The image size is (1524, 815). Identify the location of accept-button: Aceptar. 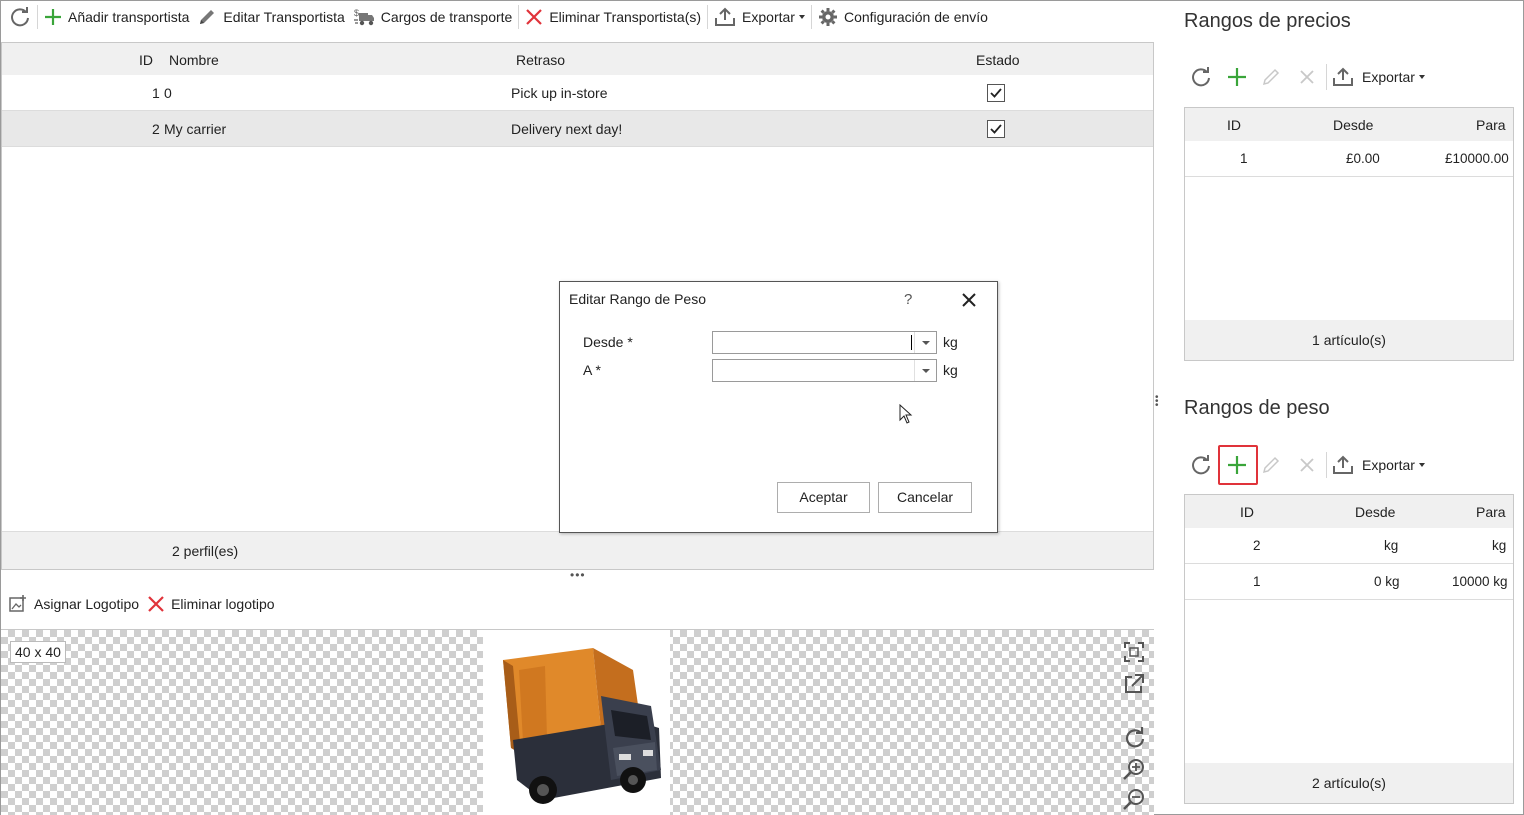
(823, 497).